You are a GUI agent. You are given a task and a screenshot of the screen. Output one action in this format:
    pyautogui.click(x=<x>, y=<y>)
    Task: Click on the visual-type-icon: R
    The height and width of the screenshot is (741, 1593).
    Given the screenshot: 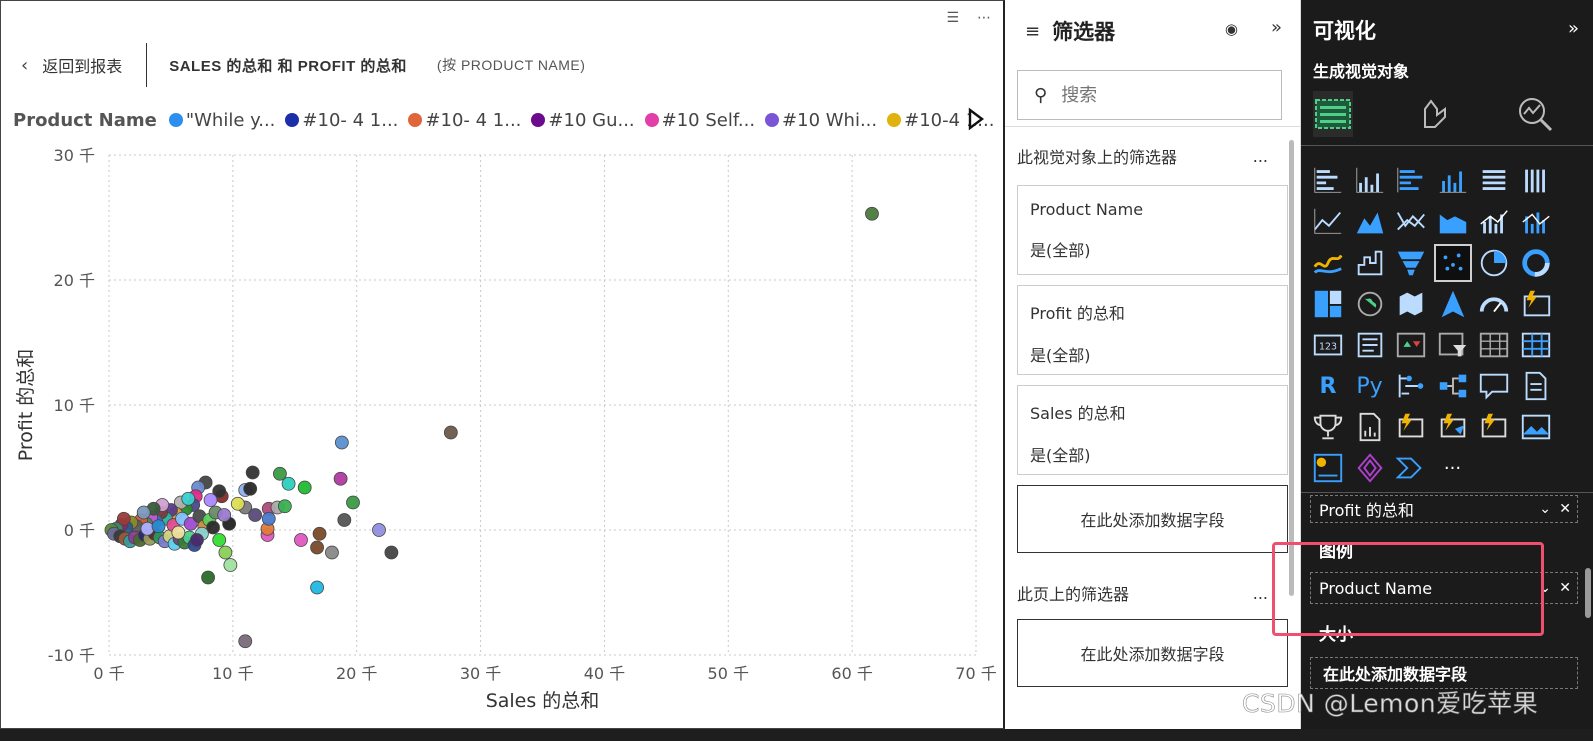 What is the action you would take?
    pyautogui.click(x=1328, y=386)
    